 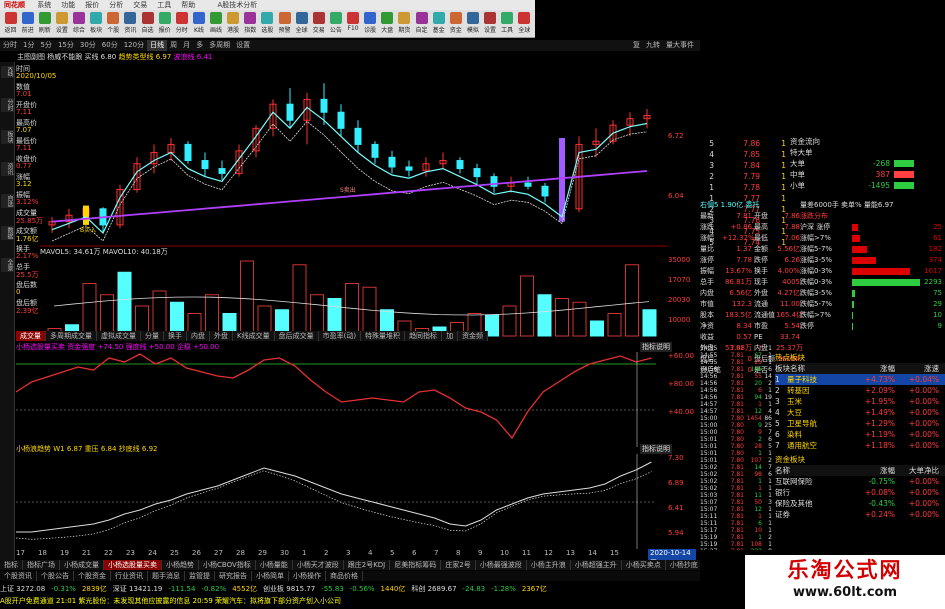 What do you see at coordinates (152, 336) in the screenshot?
I see `indicator-tab-3: 分量` at bounding box center [152, 336].